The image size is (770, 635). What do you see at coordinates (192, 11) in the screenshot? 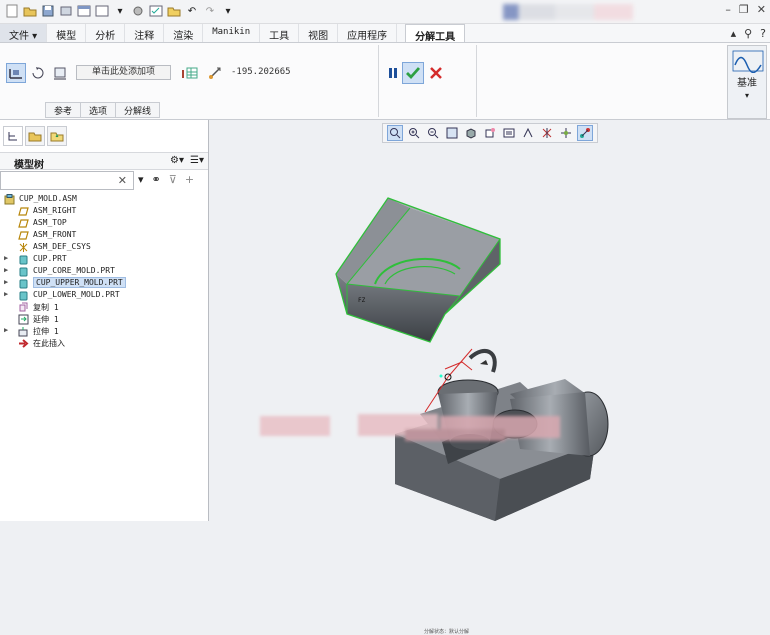
I see `undo-icon: ↶` at bounding box center [192, 11].